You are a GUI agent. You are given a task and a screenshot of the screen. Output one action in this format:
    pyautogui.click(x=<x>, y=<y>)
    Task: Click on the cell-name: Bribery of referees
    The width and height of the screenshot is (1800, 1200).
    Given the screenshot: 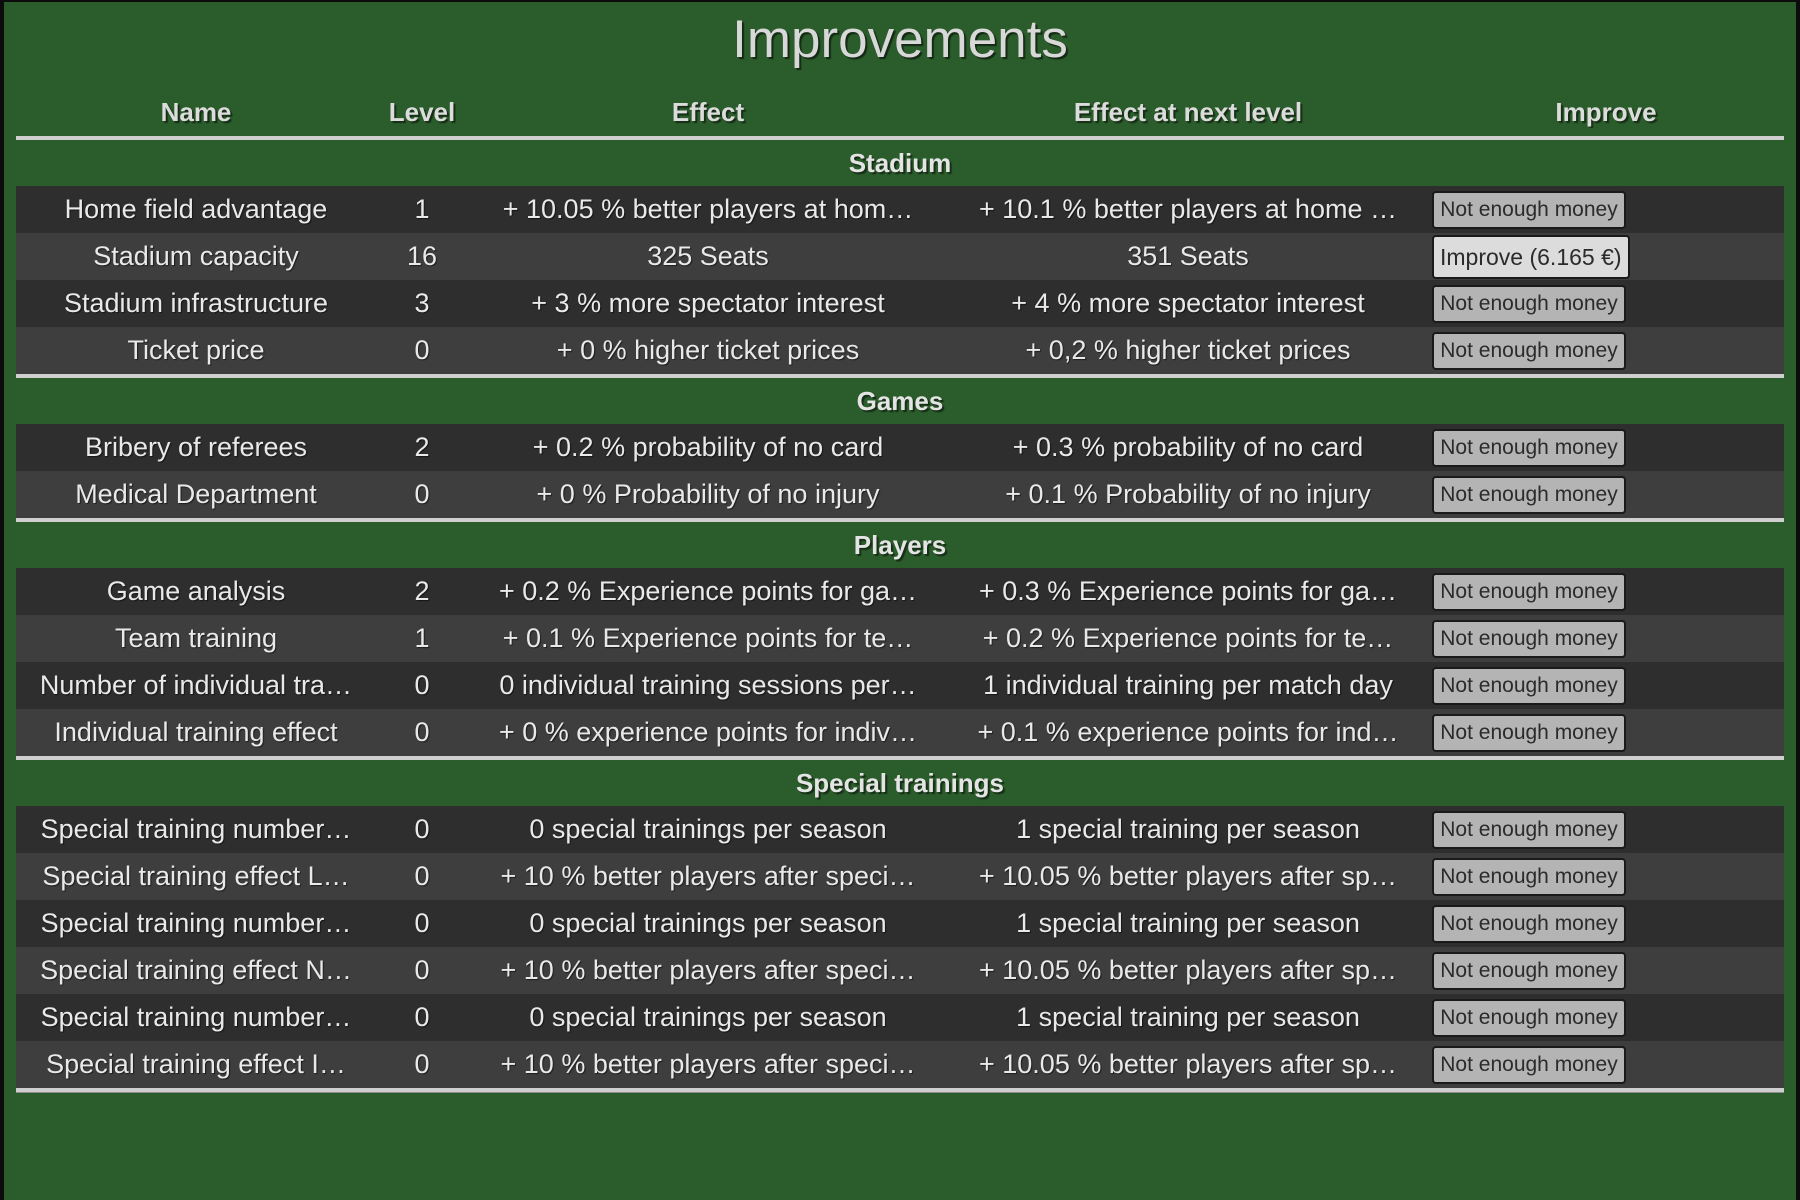 What is the action you would take?
    pyautogui.click(x=196, y=447)
    